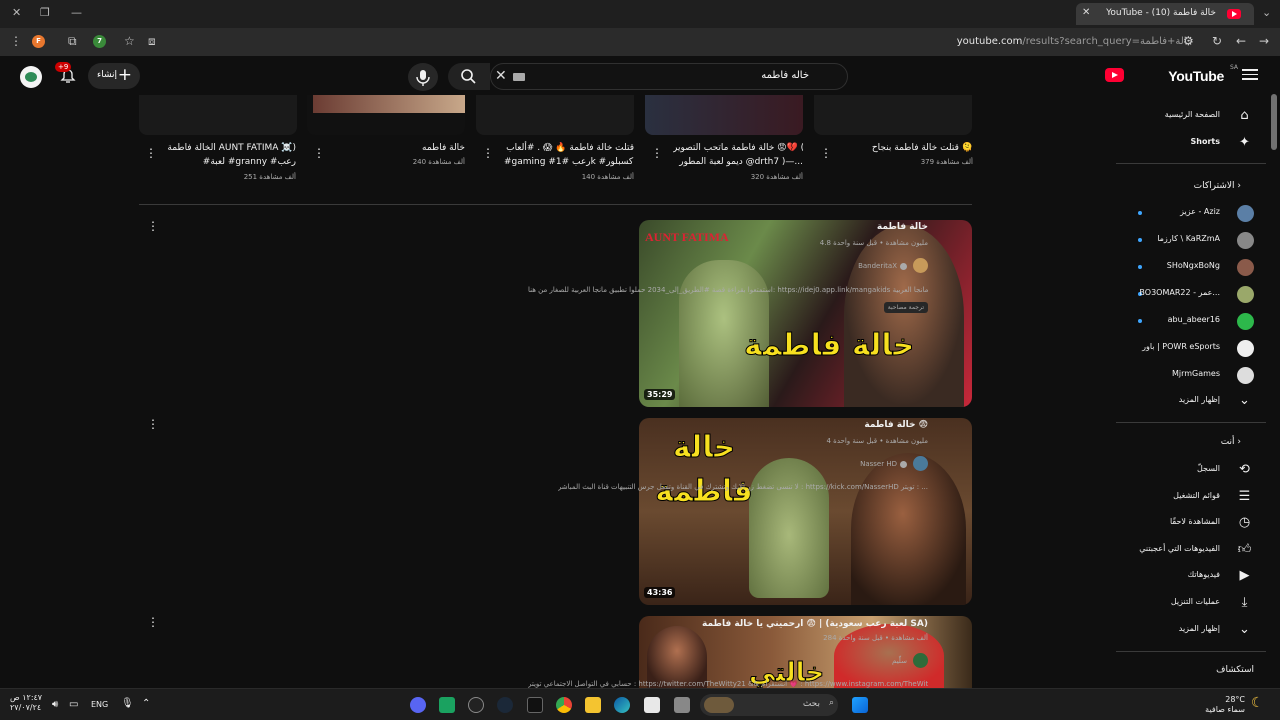 The height and width of the screenshot is (720, 1280). What do you see at coordinates (1241, 41) in the screenshot?
I see `forward-icon: ←` at bounding box center [1241, 41].